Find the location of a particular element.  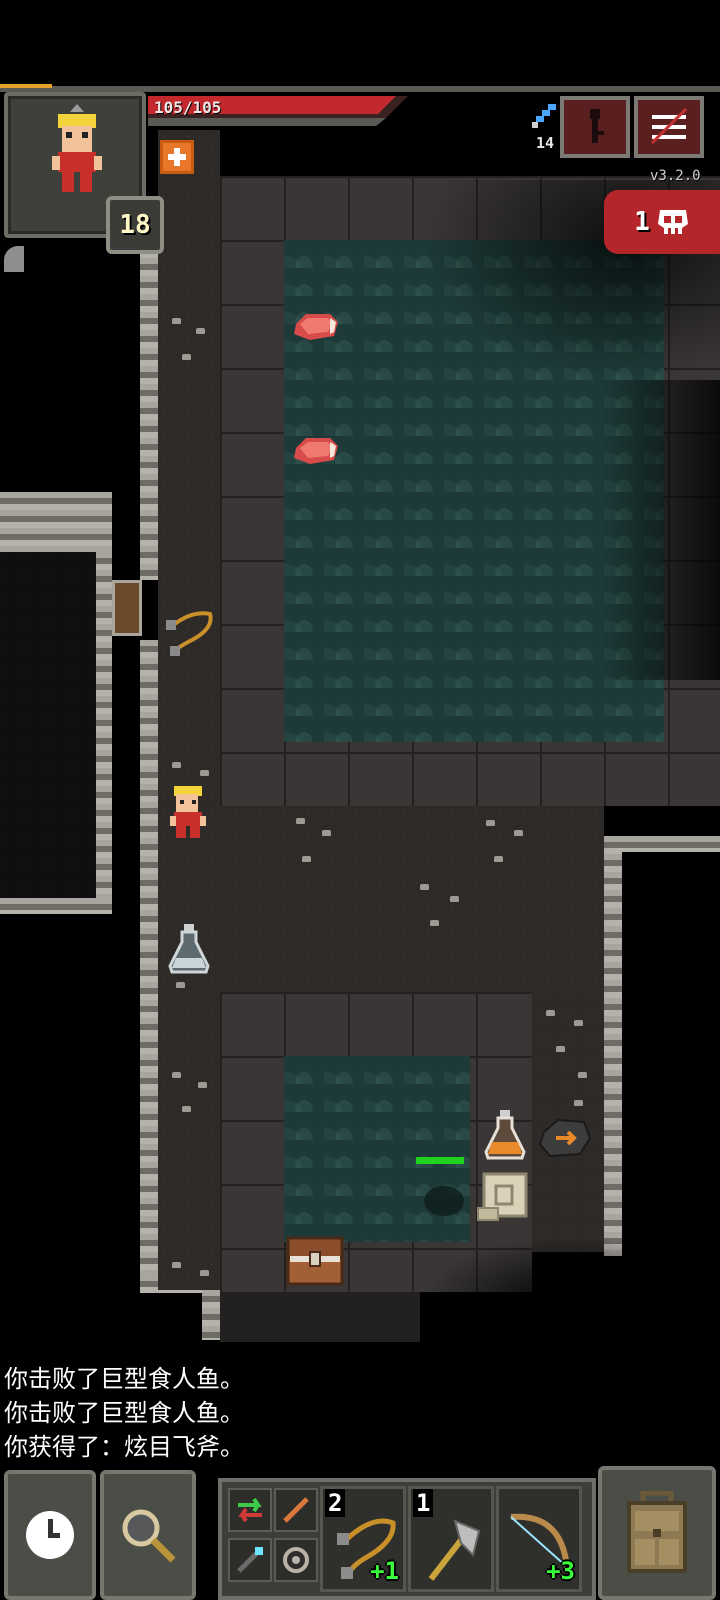

inventory-button is located at coordinates (657, 1533).